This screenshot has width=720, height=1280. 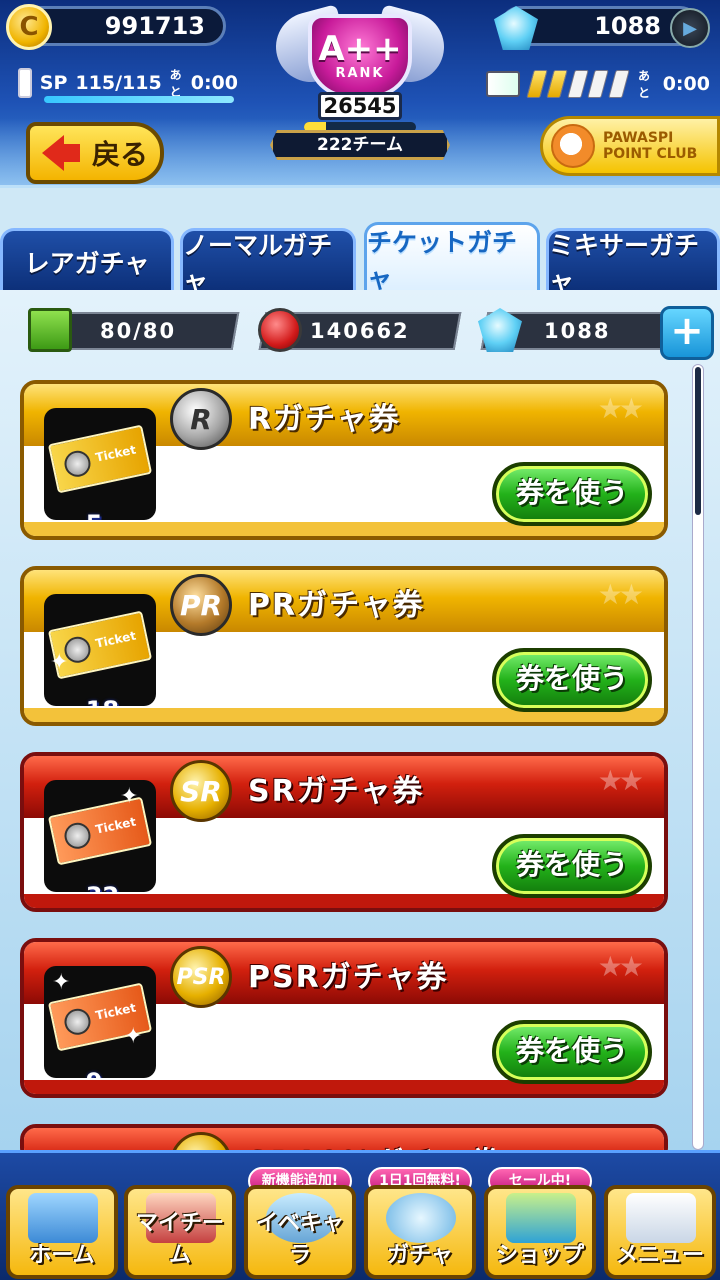 I want to click on box-count: 80/80, so click(x=138, y=331).